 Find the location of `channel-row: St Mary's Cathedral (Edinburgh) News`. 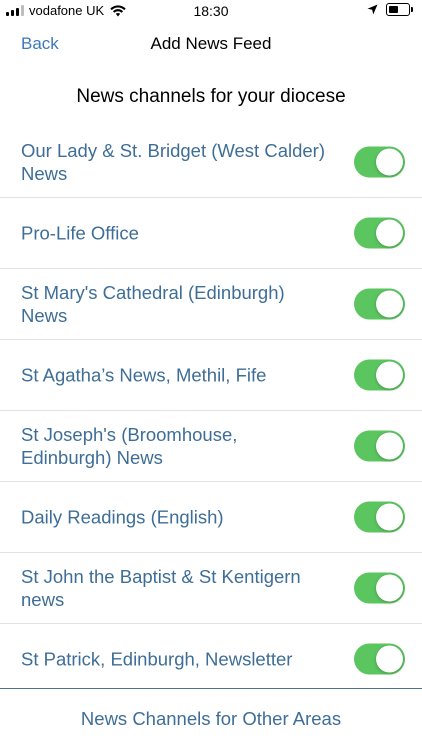

channel-row: St Mary's Cathedral (Edinburgh) News is located at coordinates (211, 304).